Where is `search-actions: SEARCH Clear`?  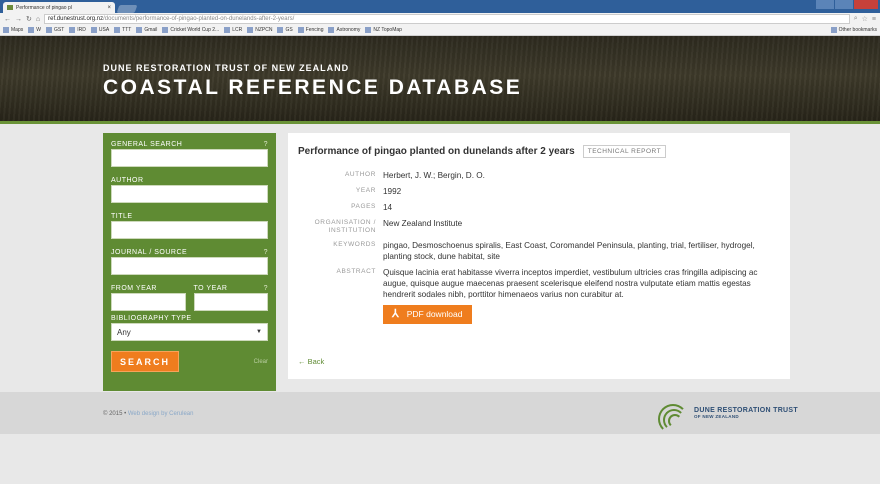
search-actions: SEARCH Clear is located at coordinates (189, 361).